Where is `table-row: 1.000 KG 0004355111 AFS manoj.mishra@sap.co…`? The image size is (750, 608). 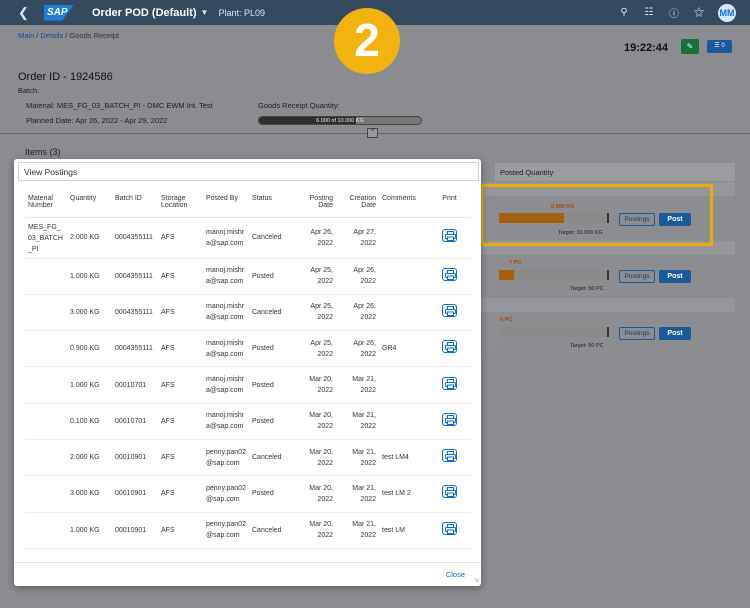
table-row: 1.000 KG 0004355111 AFS manoj.mishra@sap.co… is located at coordinates (248, 276).